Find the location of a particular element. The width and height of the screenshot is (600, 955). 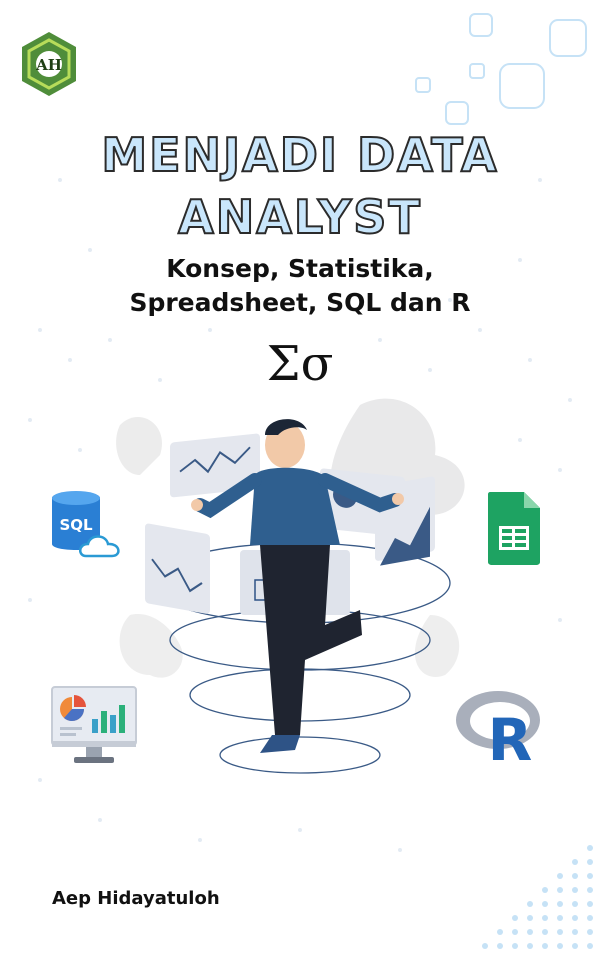

sql-label: SQL is located at coordinates (76, 525).